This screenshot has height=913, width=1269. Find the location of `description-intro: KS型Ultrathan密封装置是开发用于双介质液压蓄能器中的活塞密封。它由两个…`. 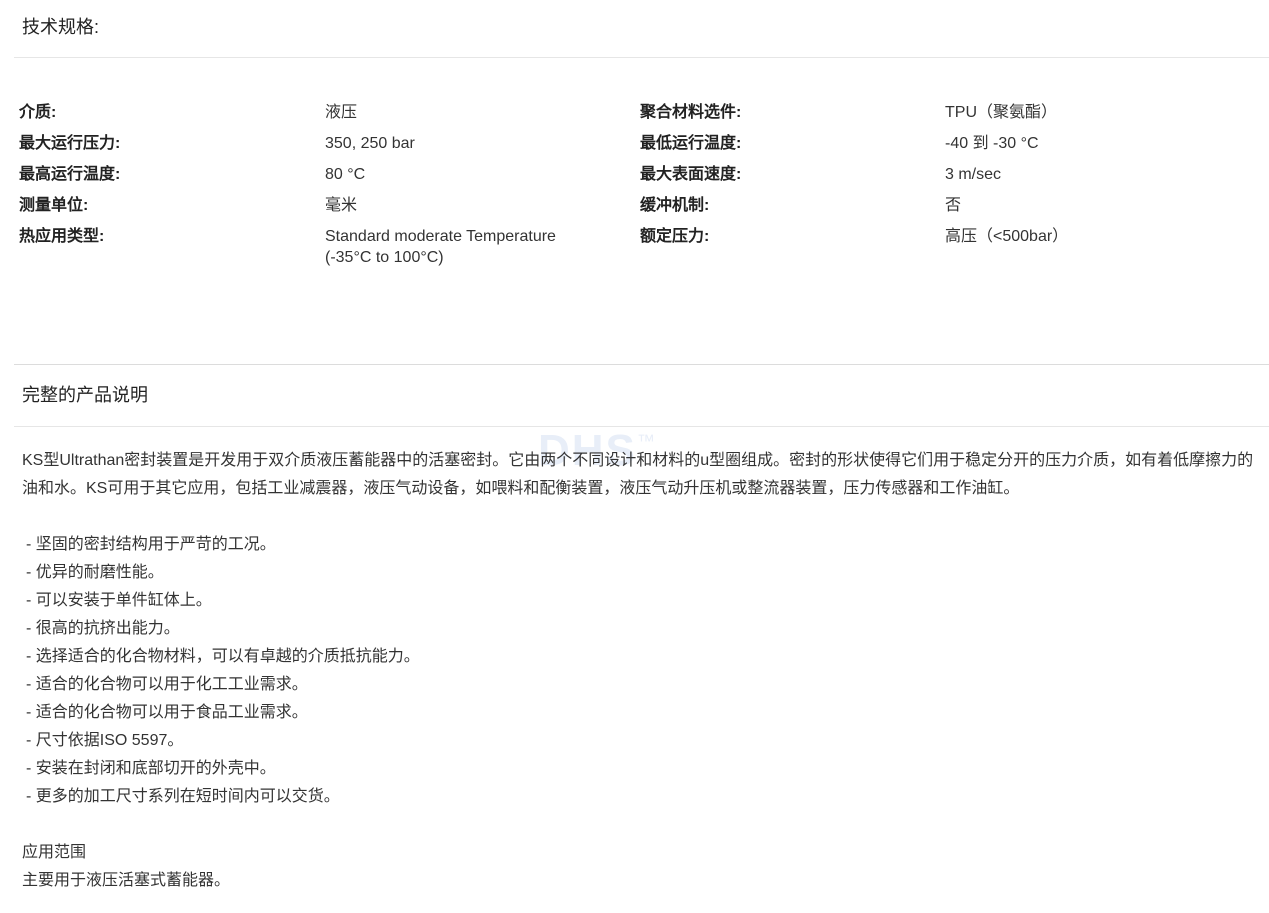

description-intro: KS型Ultrathan密封装置是开发用于双介质液压蓄能器中的活塞密封。它由两个… is located at coordinates (638, 474).